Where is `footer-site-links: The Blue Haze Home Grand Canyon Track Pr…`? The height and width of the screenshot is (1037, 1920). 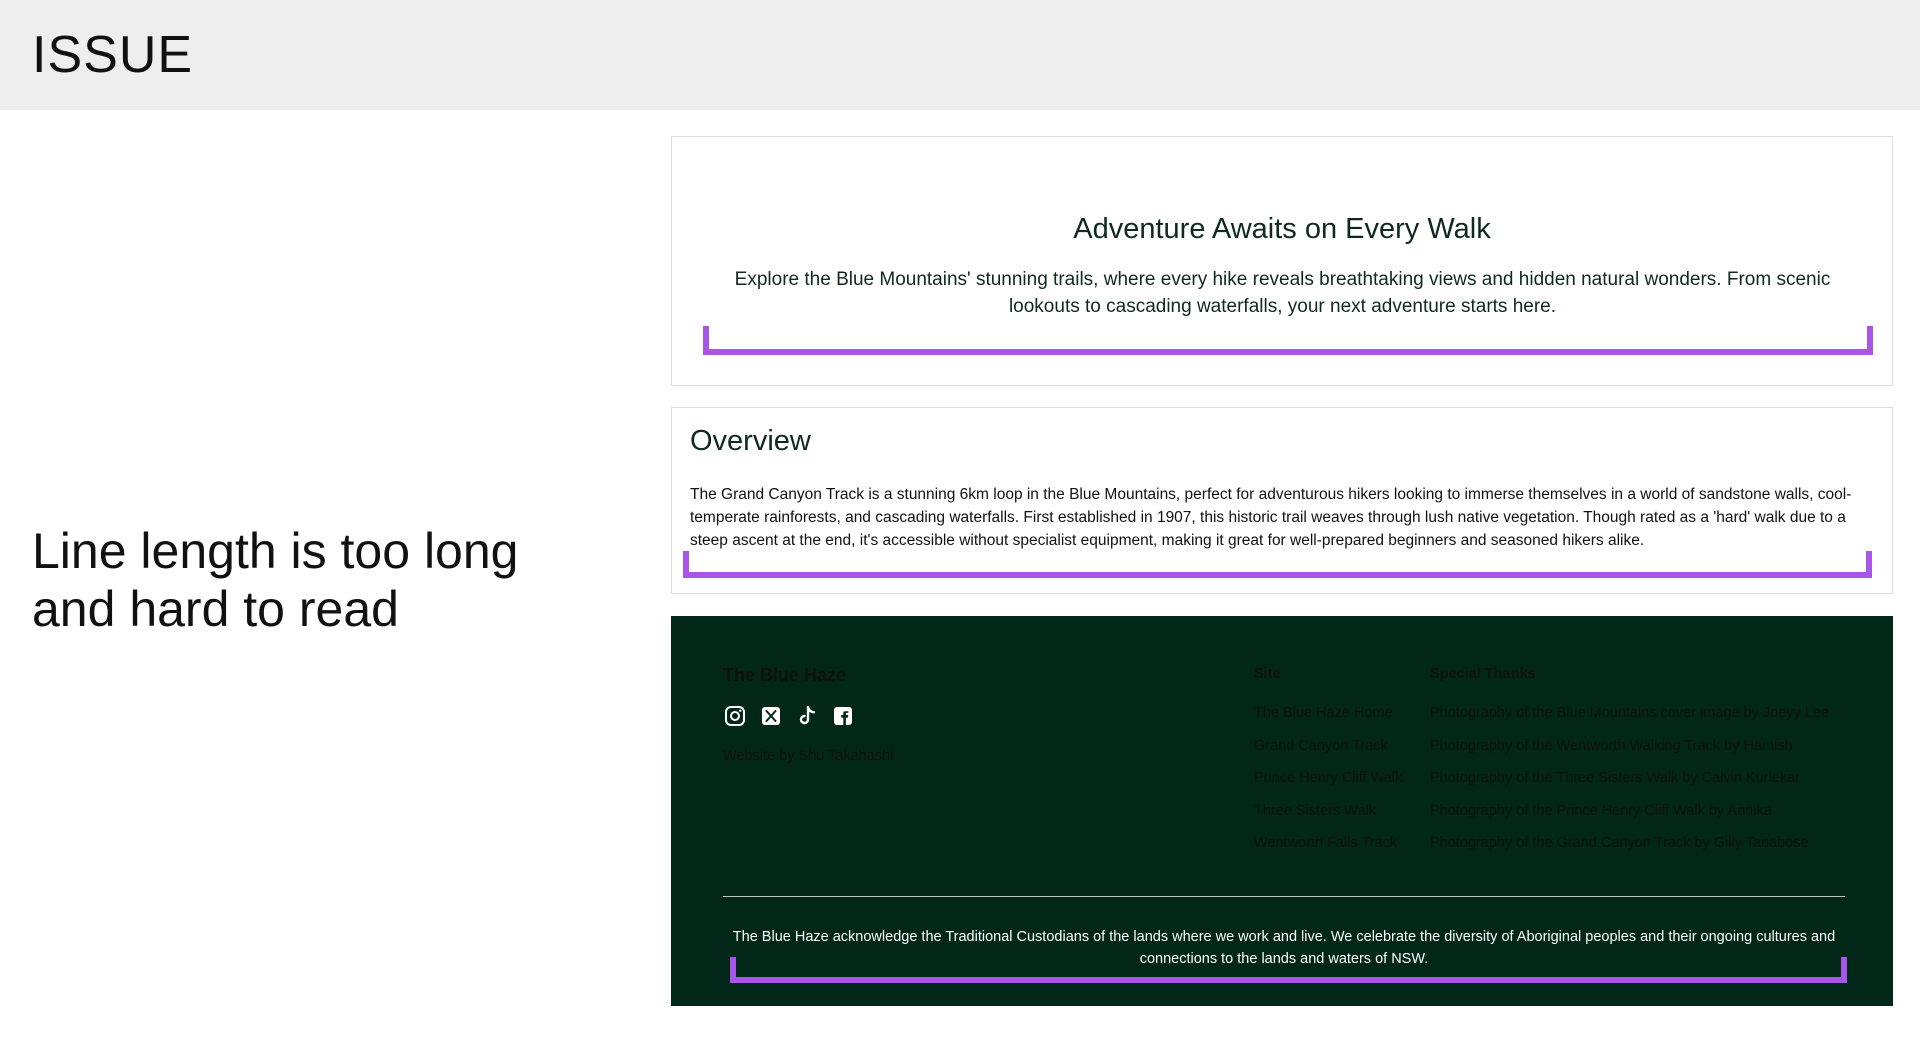
footer-site-links: The Blue Haze Home Grand Canyon Track Pr… is located at coordinates (1328, 784).